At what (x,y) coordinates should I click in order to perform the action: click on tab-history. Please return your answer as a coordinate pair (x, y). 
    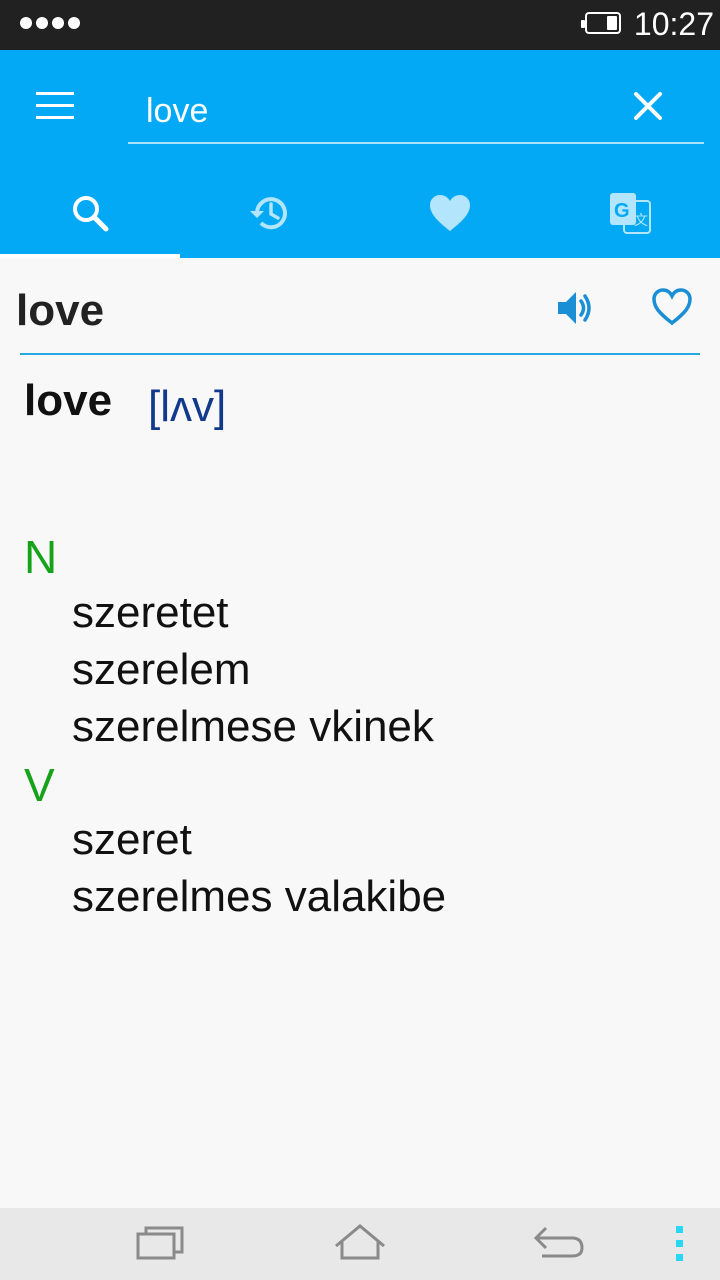
    Looking at the image, I should click on (270, 213).